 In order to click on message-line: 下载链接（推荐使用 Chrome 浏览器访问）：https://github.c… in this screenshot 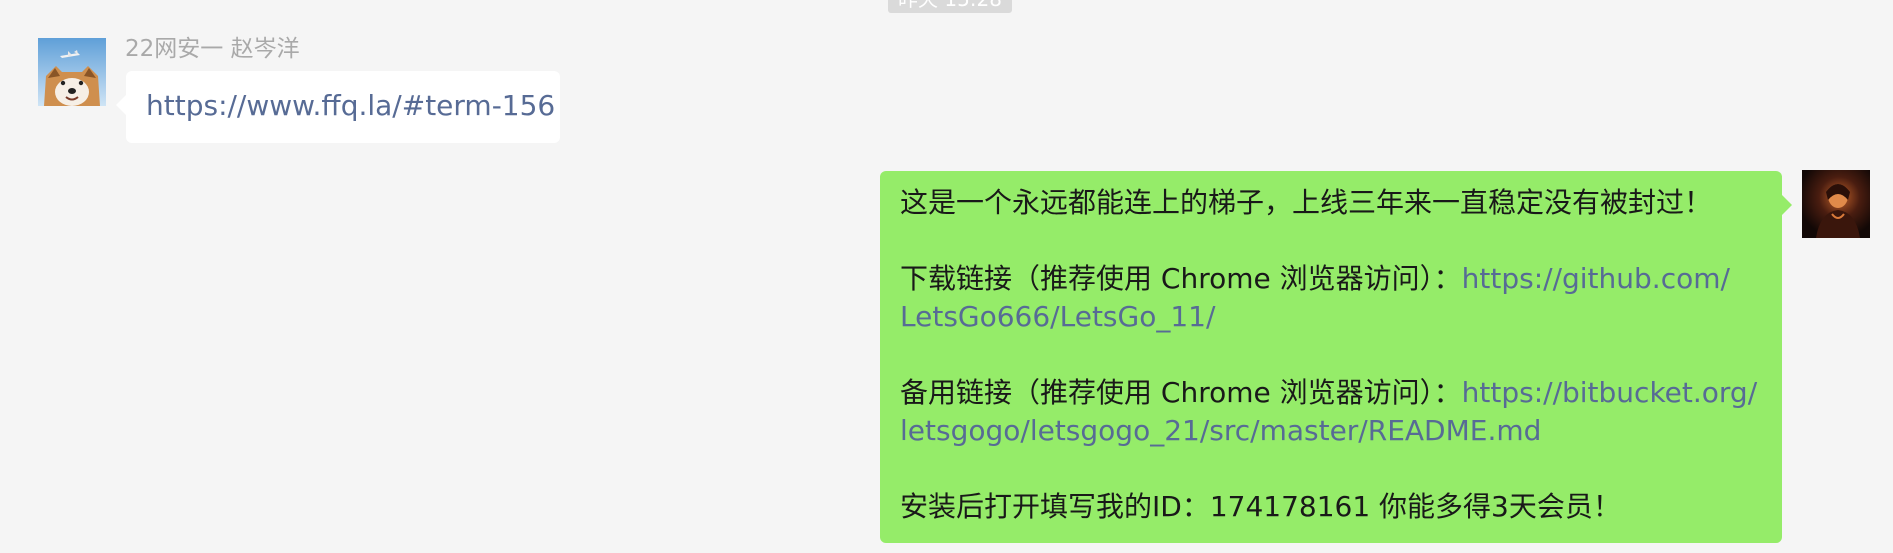, I will do `click(1332, 279)`.